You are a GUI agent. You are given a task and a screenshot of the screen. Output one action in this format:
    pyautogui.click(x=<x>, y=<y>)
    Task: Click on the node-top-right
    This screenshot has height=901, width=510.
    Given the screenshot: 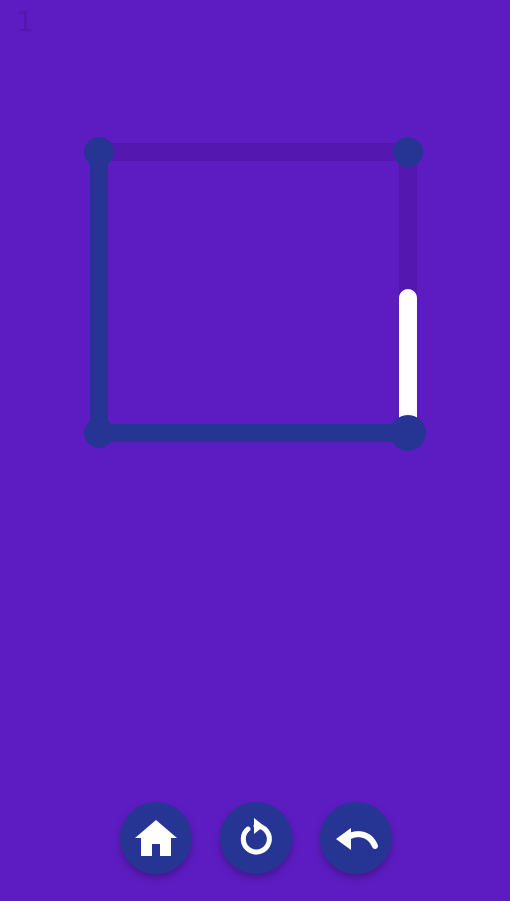 What is the action you would take?
    pyautogui.click(x=408, y=152)
    